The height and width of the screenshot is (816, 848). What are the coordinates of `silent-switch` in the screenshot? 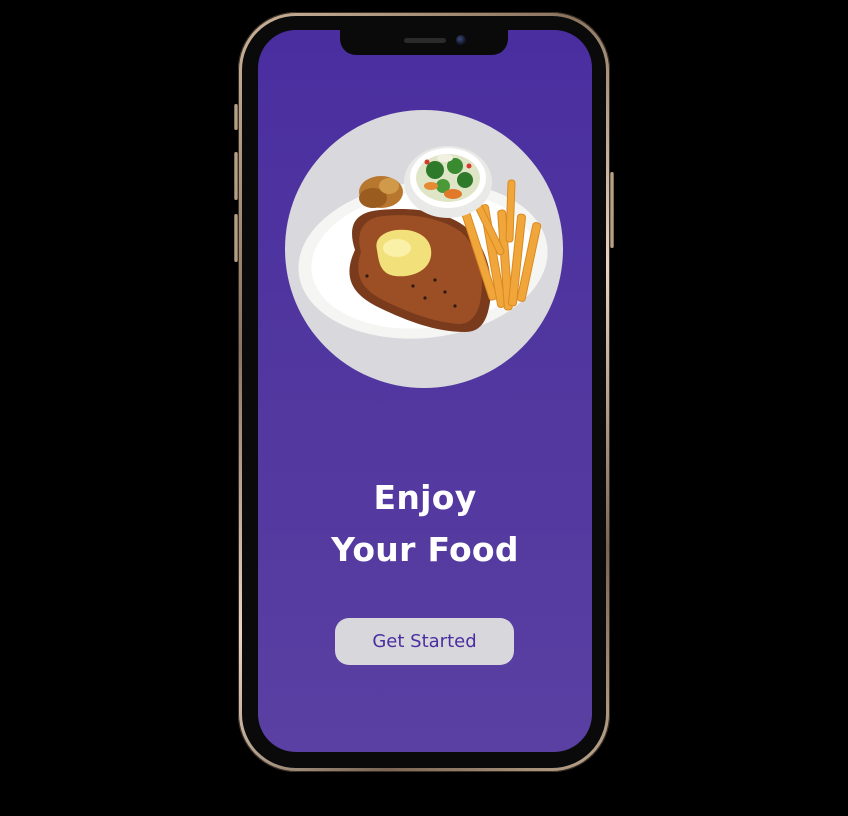 It's located at (236, 117).